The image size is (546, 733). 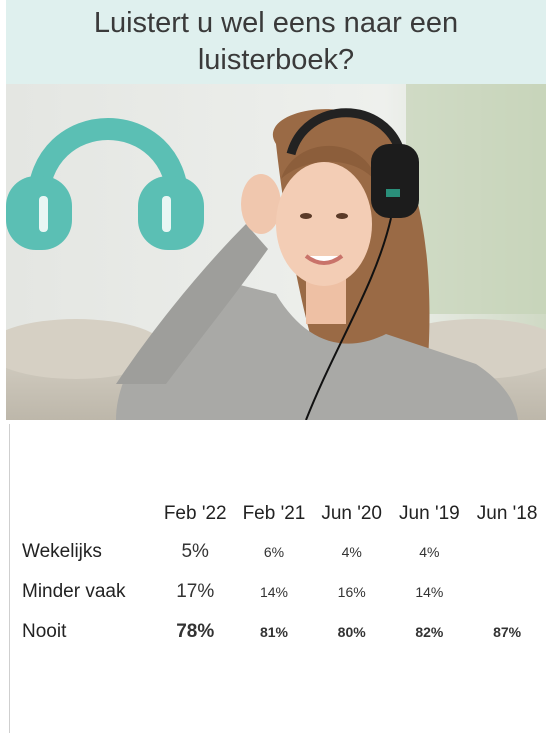 I want to click on table-row: Minder vaak 17% 14% 16% 14%, so click(x=283, y=592).